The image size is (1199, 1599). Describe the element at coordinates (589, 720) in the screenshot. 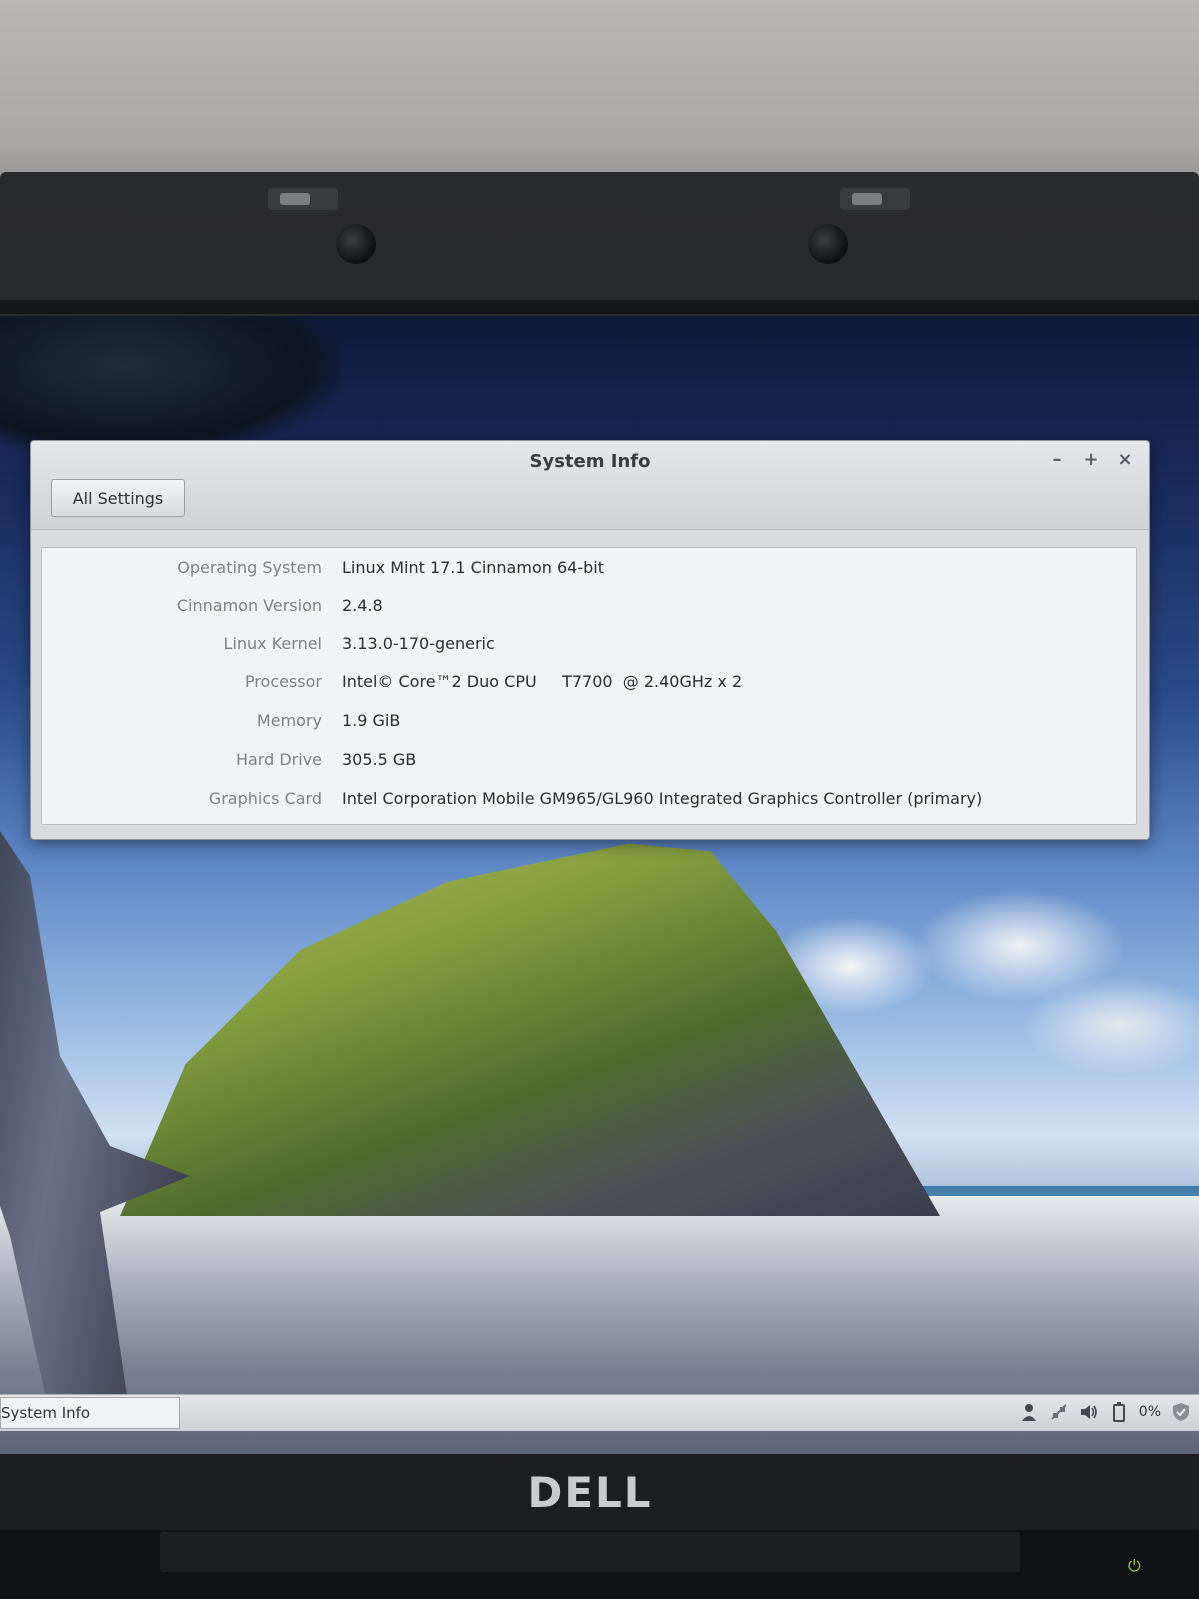

I see `info-row-memory: Memory 1.9 GiB` at that location.